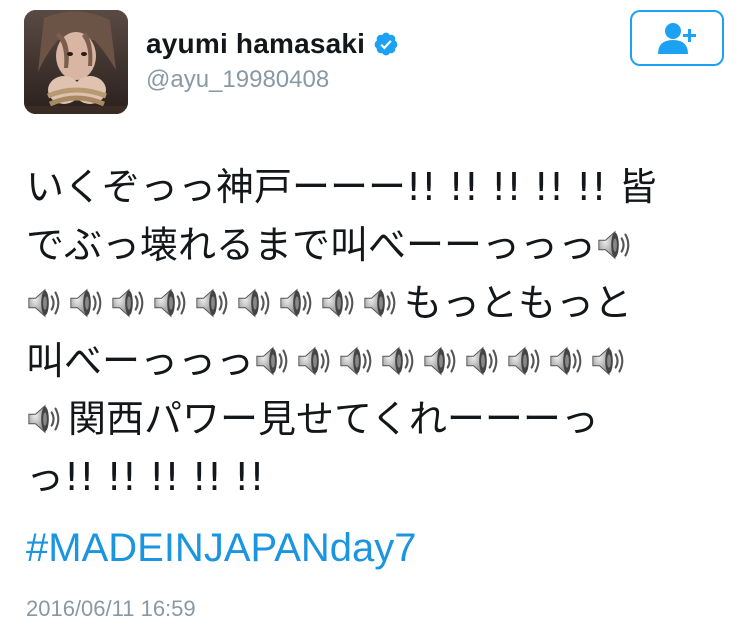 The width and height of the screenshot is (750, 625). I want to click on tweet-text-line: 叫べーっっっ, so click(376, 361).